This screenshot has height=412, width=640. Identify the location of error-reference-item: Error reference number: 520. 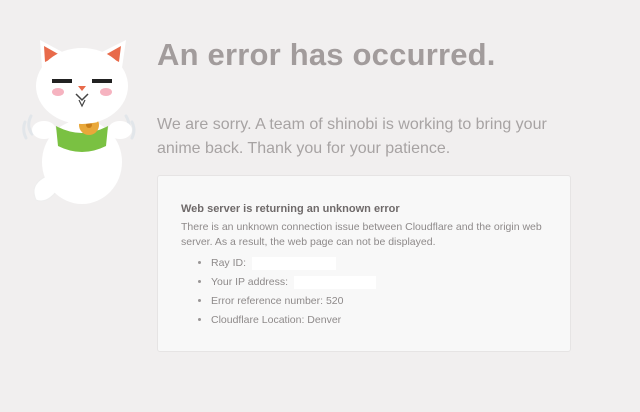
(379, 301).